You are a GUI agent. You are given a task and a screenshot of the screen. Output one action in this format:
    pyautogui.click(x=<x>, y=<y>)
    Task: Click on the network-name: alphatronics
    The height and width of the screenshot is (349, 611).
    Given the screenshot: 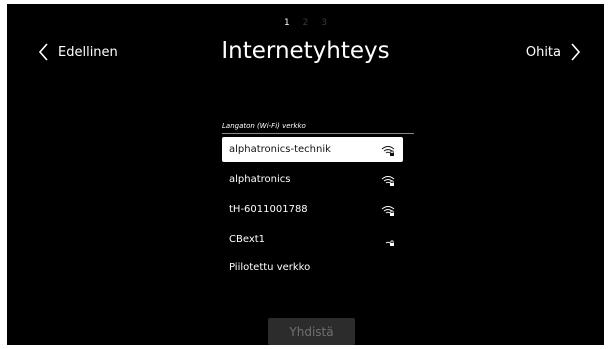 What is the action you would take?
    pyautogui.click(x=260, y=179)
    